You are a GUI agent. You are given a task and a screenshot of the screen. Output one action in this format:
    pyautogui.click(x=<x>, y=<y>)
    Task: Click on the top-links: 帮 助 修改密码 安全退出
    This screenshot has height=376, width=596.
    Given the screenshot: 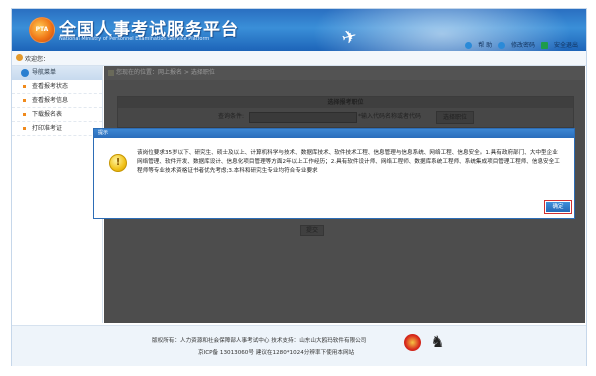 What is the action you would take?
    pyautogui.click(x=519, y=44)
    